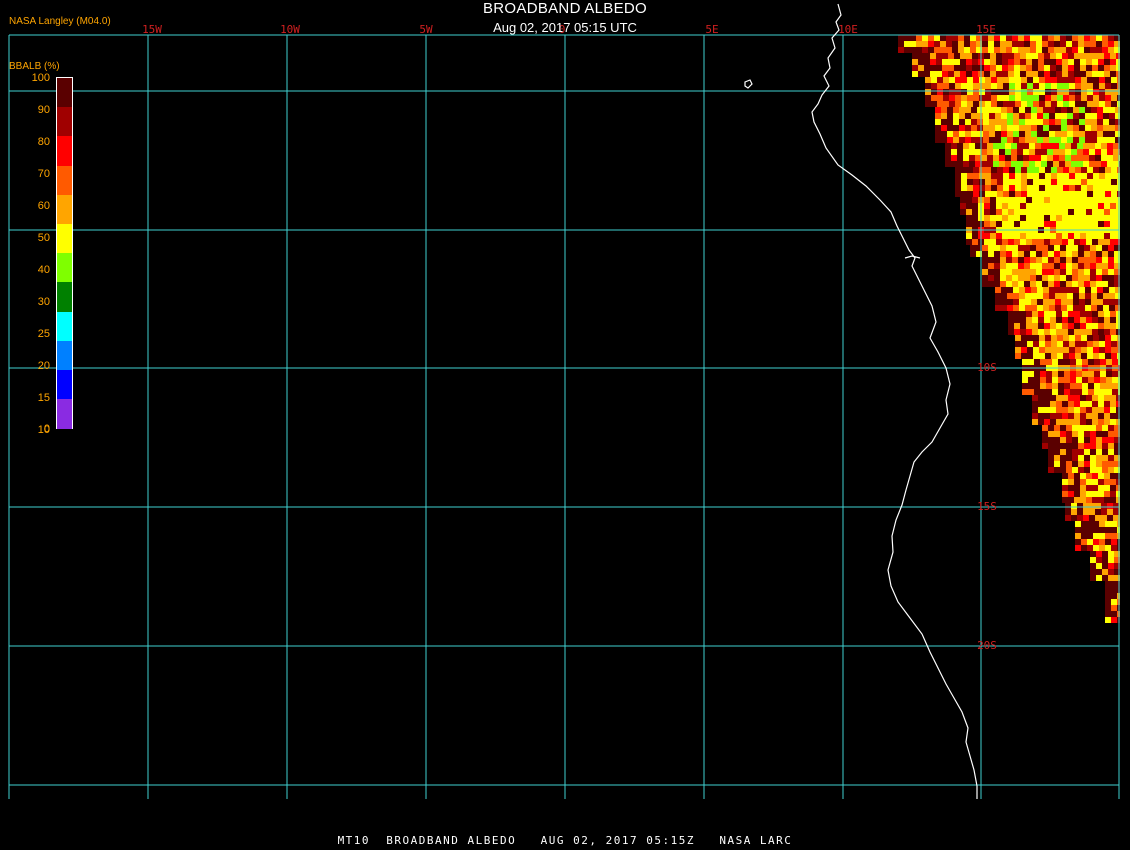 The width and height of the screenshot is (1130, 850). Describe the element at coordinates (64, 385) in the screenshot. I see `colorbar-swatch` at that location.